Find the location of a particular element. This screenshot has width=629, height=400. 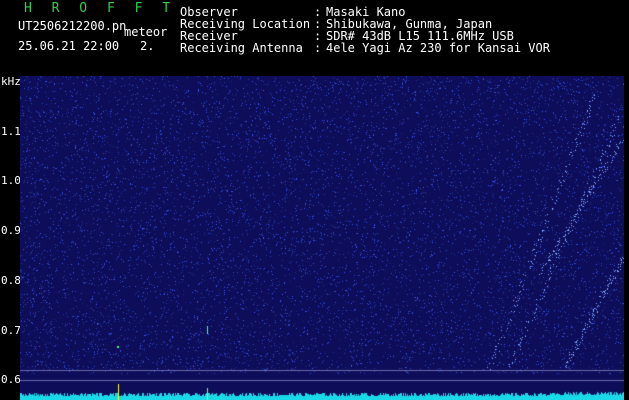

freq-tick-label: 0.9 is located at coordinates (11, 230).